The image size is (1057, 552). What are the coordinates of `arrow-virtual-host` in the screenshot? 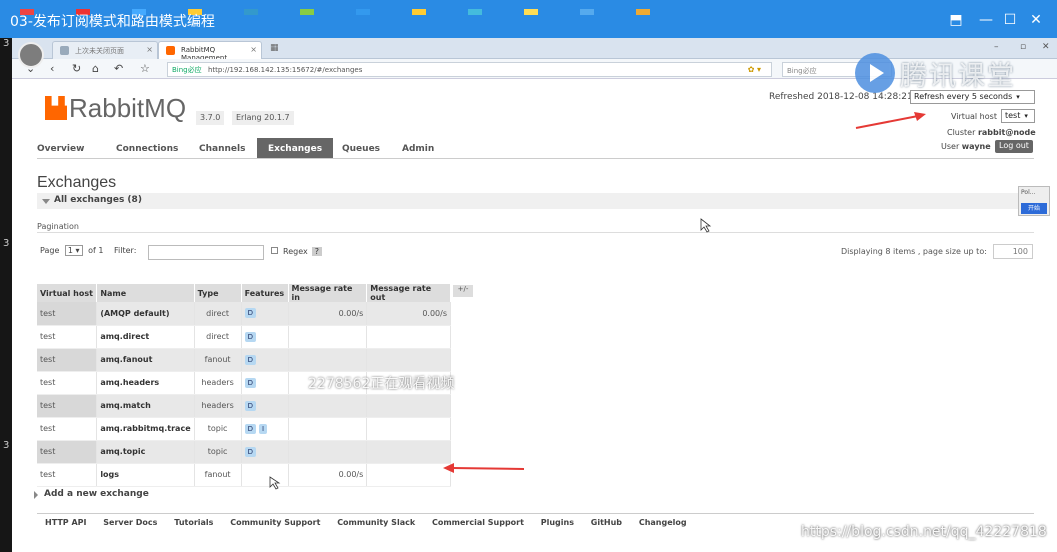 It's located at (890, 120).